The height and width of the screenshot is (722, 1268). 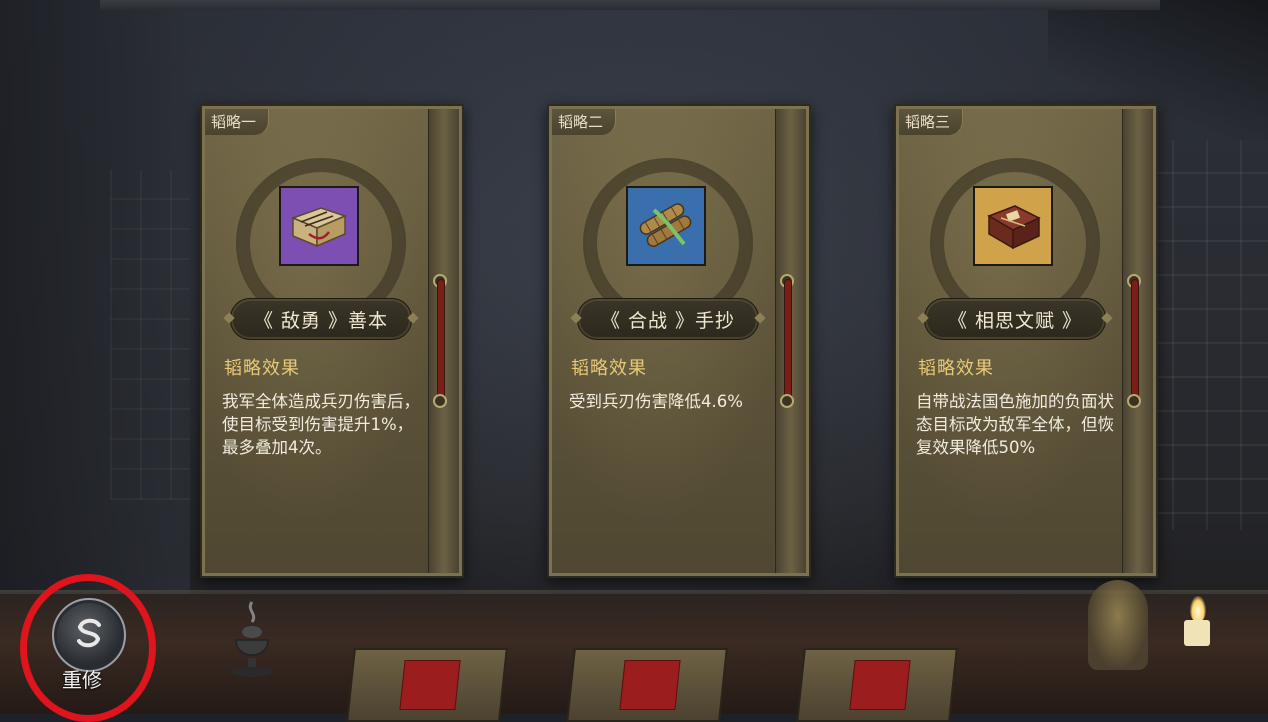 I want to click on highlight-circle, so click(x=88, y=648).